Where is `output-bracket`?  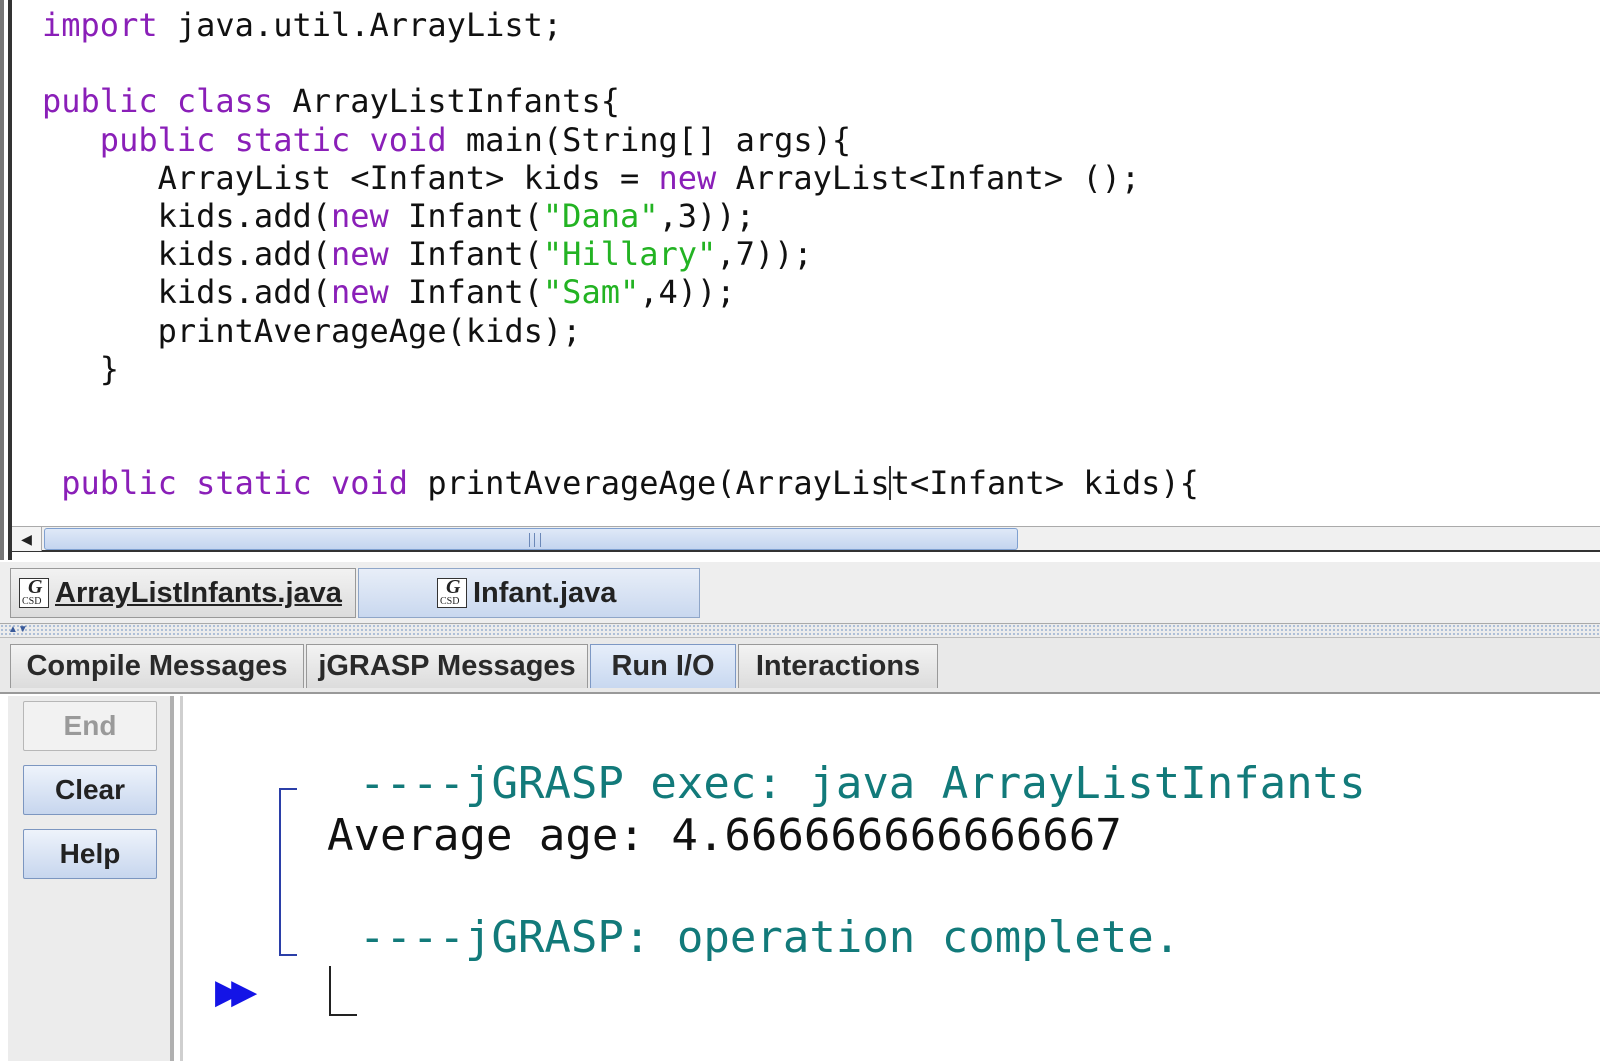
output-bracket is located at coordinates (288, 872).